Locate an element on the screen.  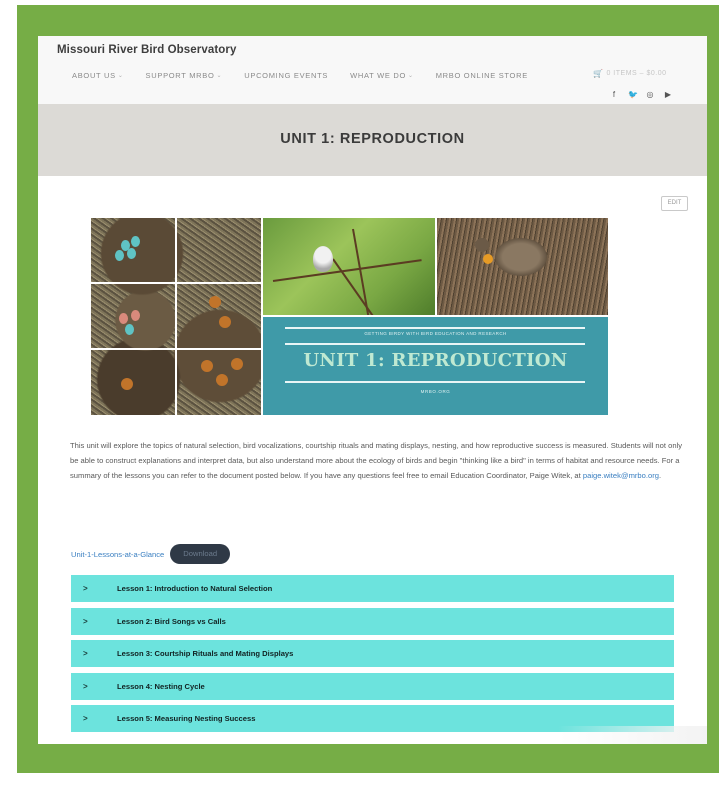
hero-title: UNIT 1: REPRODUCTION is located at coordinates (435, 360).